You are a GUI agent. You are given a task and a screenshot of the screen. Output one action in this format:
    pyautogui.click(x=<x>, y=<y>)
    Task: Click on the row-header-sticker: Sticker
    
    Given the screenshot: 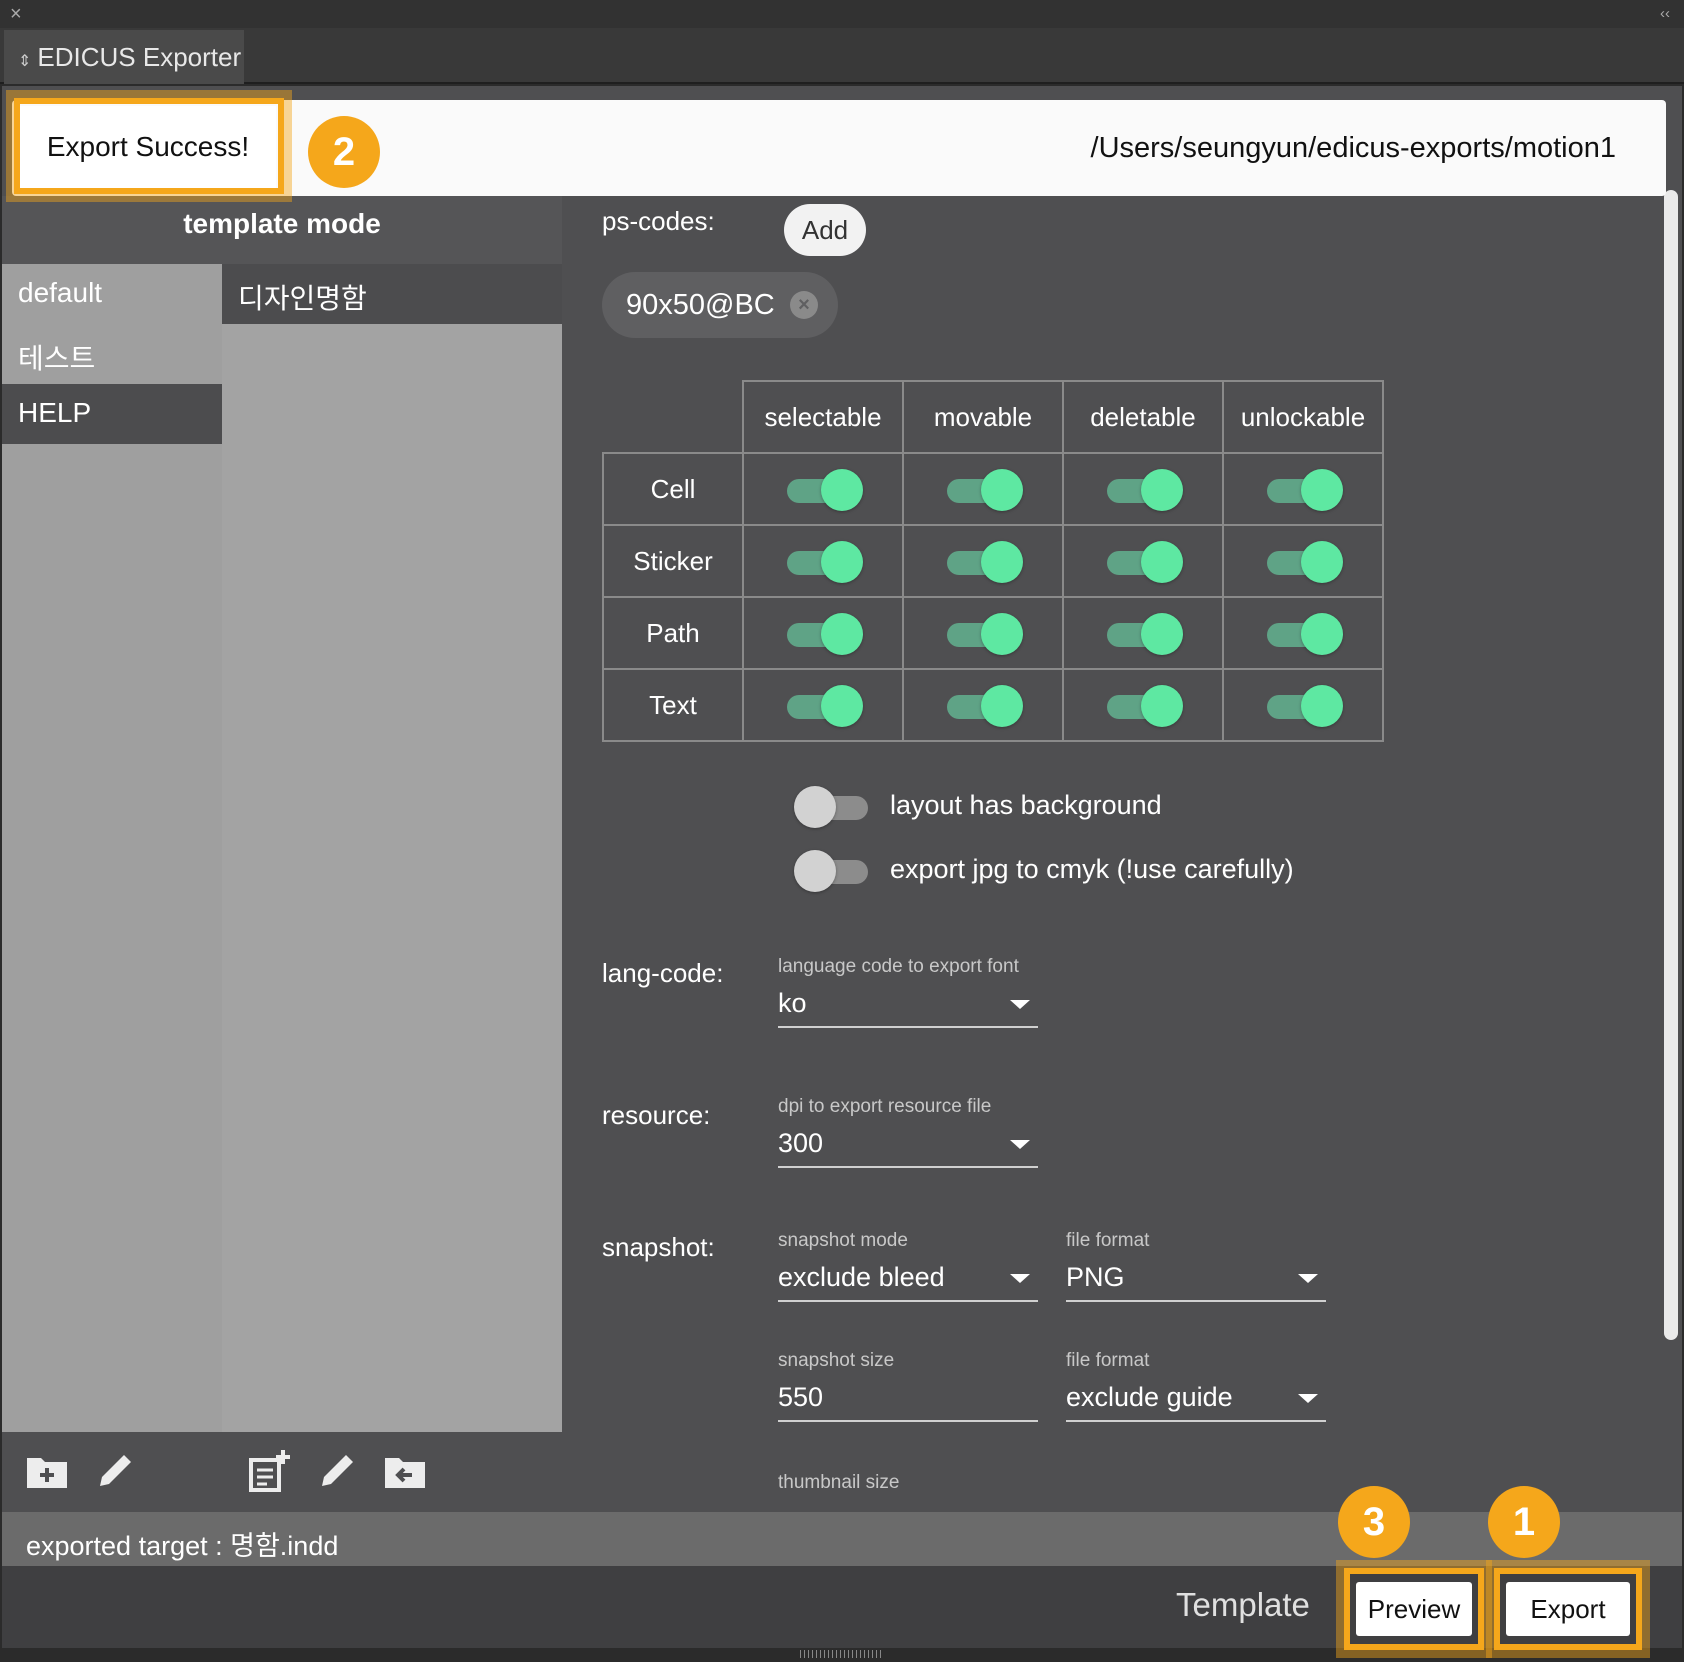 What is the action you would take?
    pyautogui.click(x=673, y=561)
    